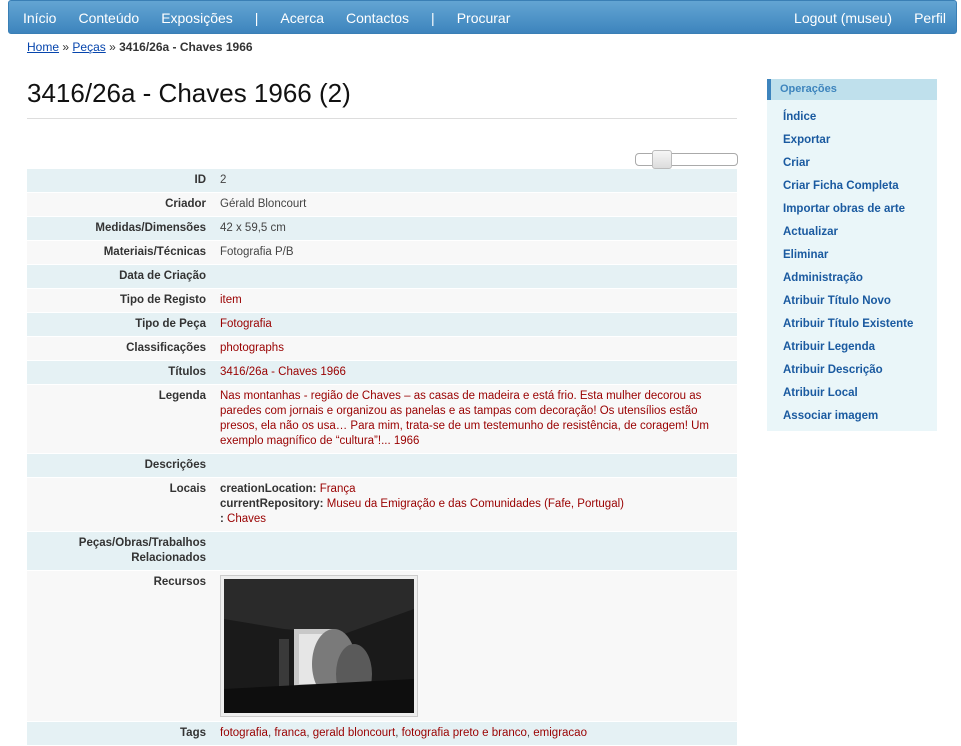  I want to click on field-label: Data de Criação, so click(120, 276).